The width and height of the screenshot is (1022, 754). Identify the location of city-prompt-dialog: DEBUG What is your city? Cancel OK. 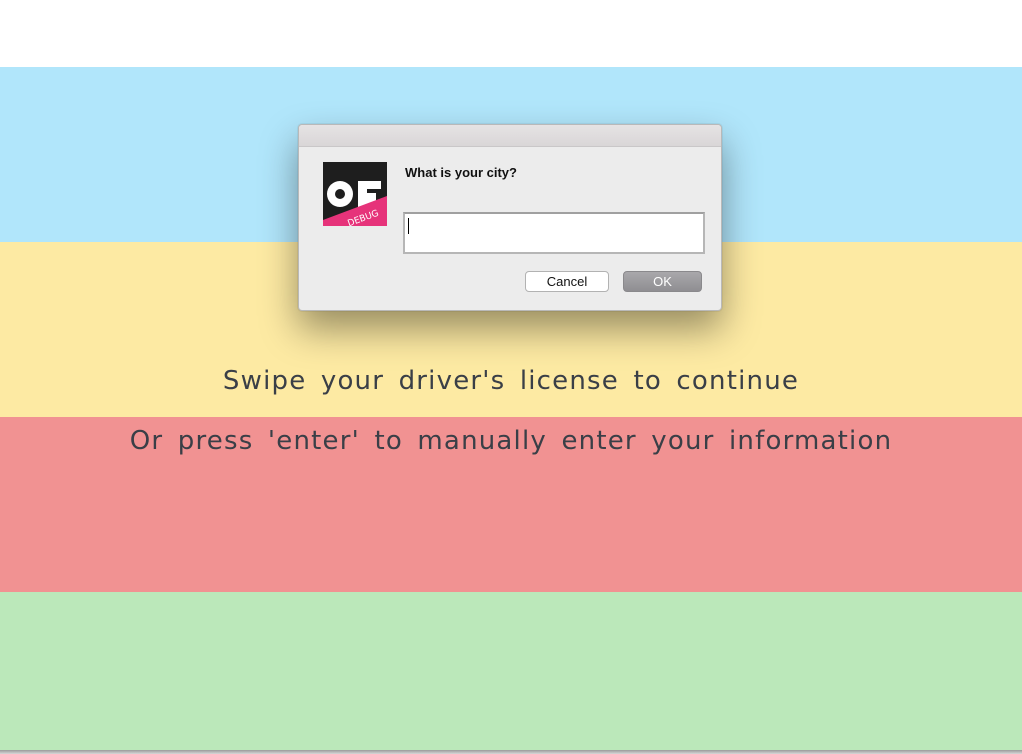
(510, 217).